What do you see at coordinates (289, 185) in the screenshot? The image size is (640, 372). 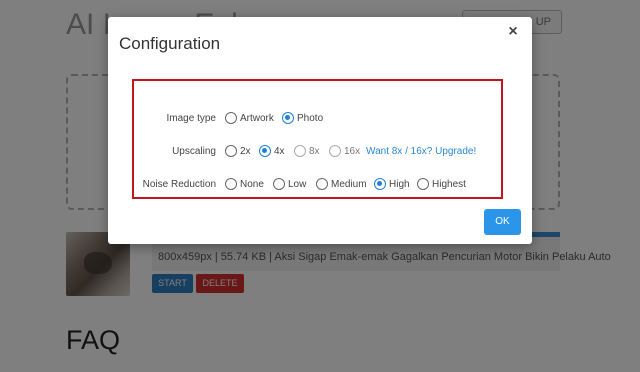 I see `radio-low: Low` at bounding box center [289, 185].